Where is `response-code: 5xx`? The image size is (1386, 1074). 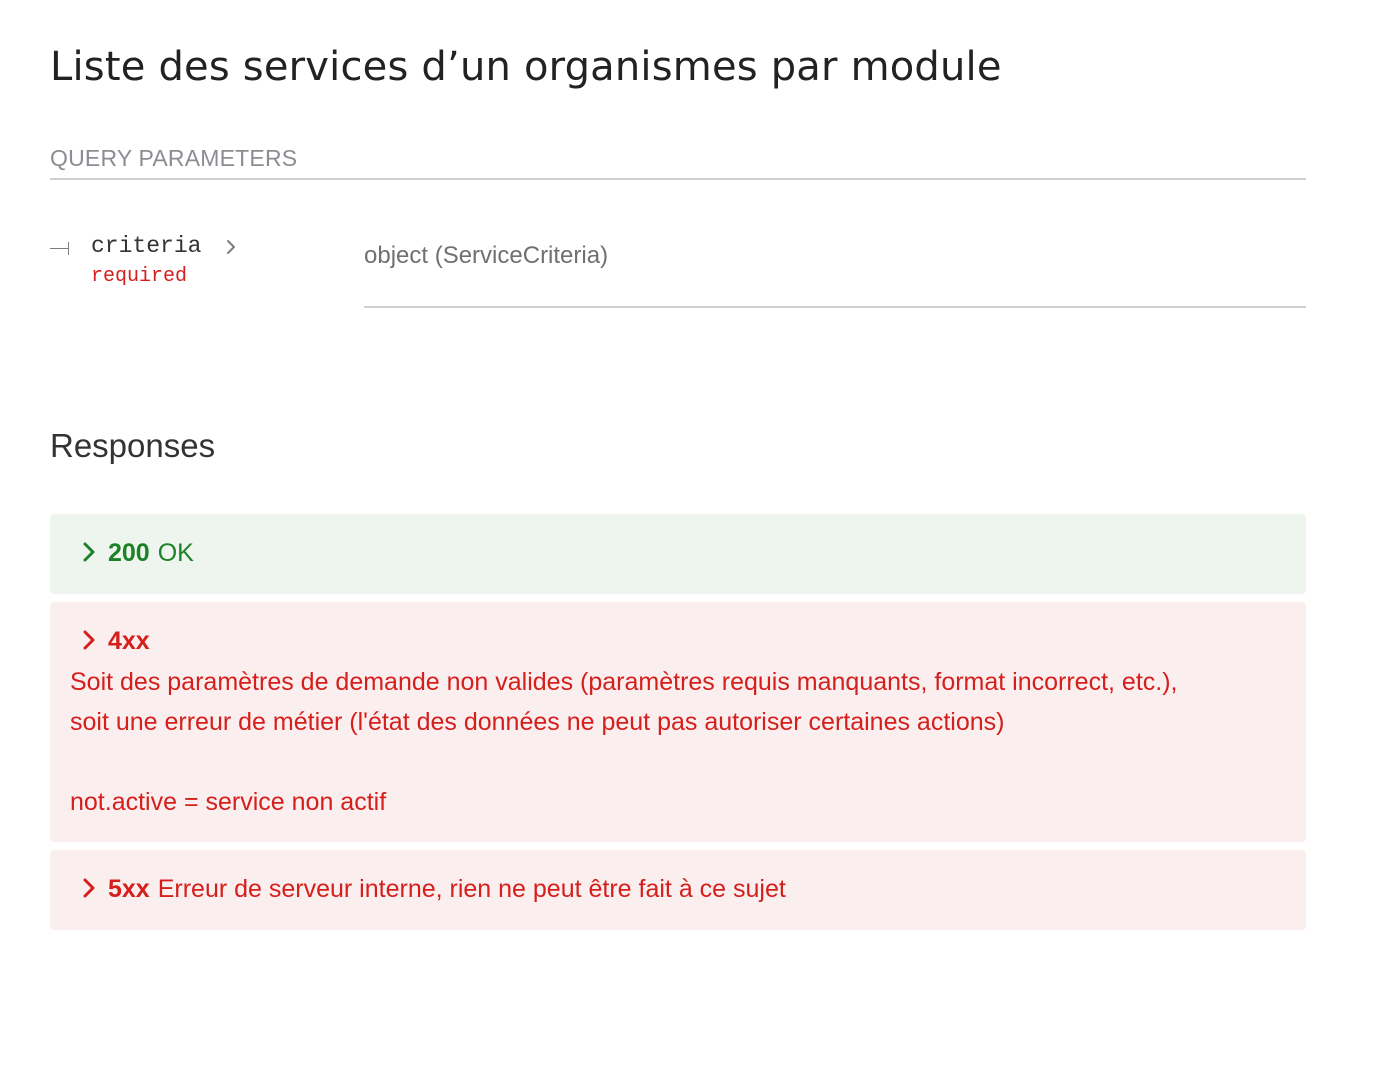
response-code: 5xx is located at coordinates (129, 889).